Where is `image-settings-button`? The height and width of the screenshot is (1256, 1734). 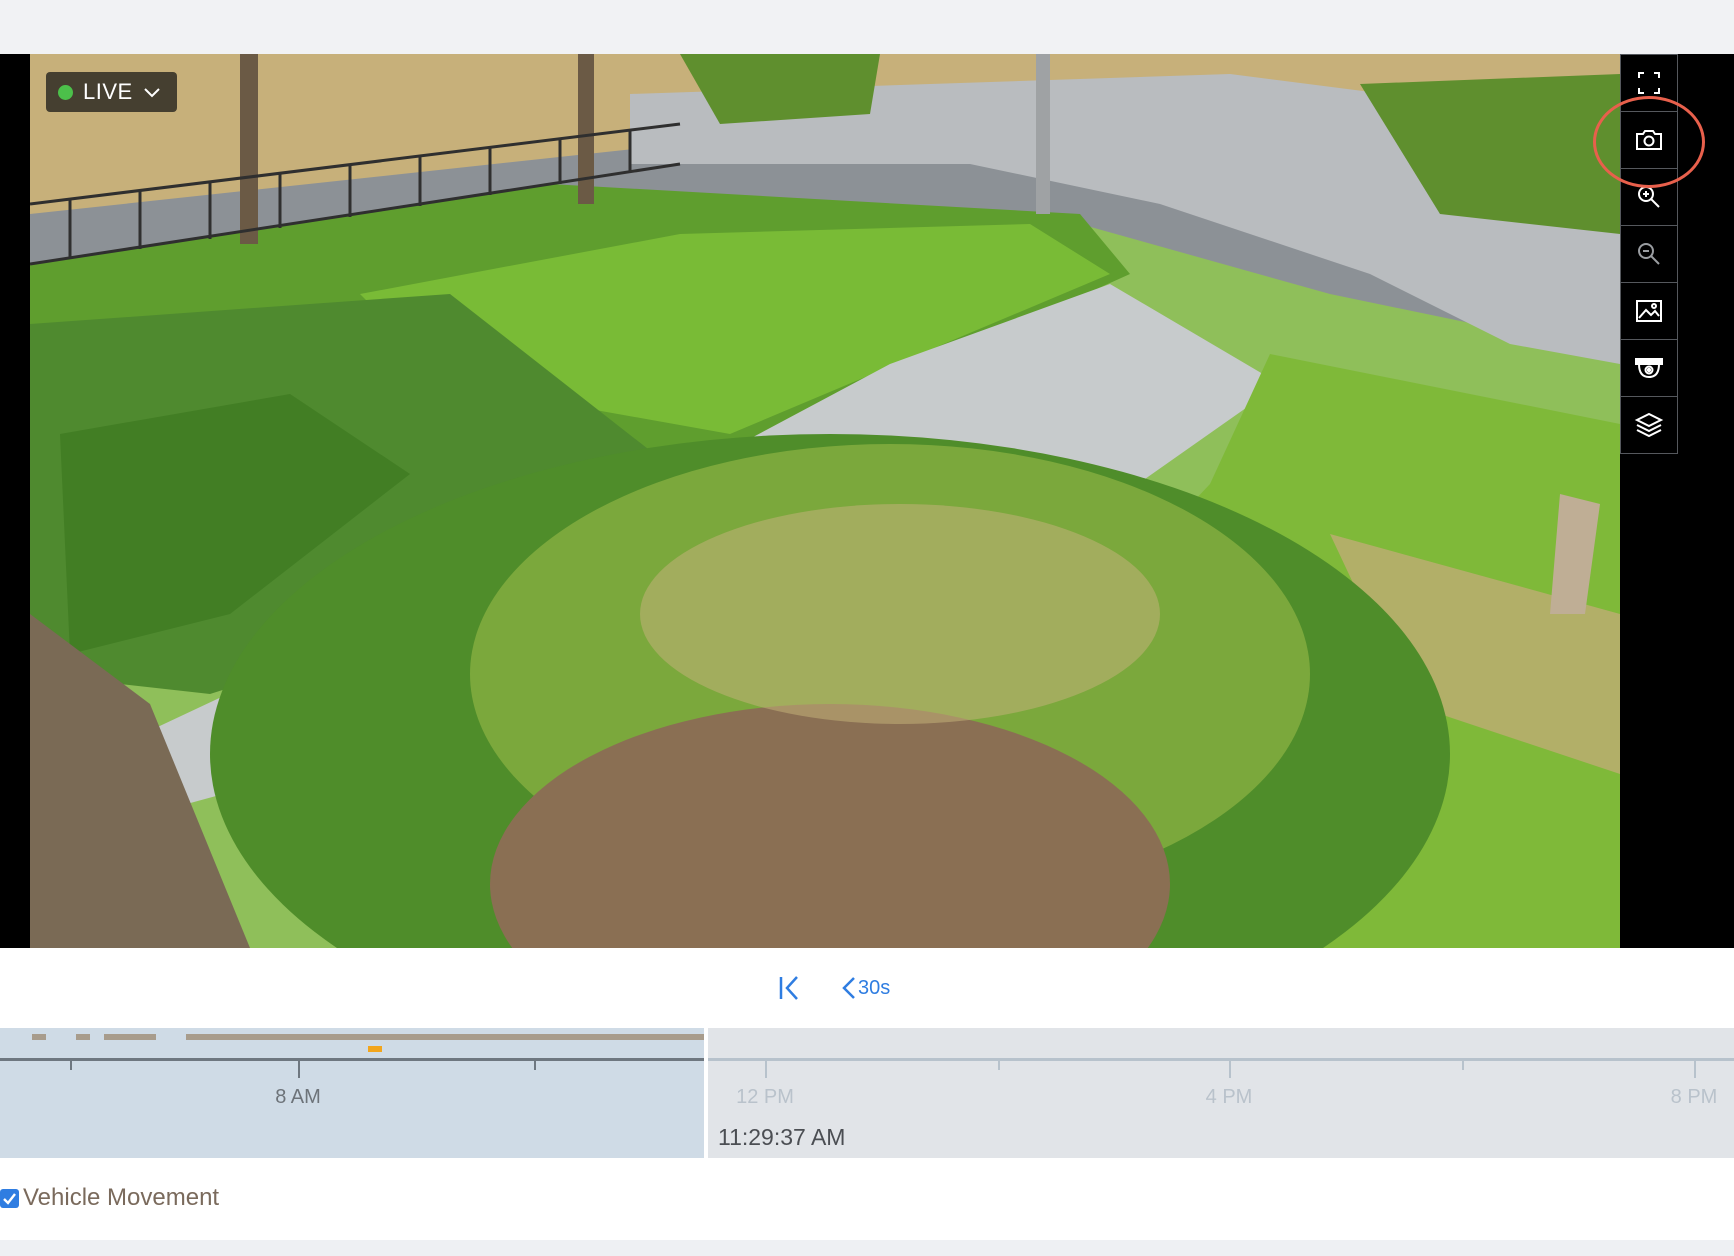
image-settings-button is located at coordinates (1649, 311).